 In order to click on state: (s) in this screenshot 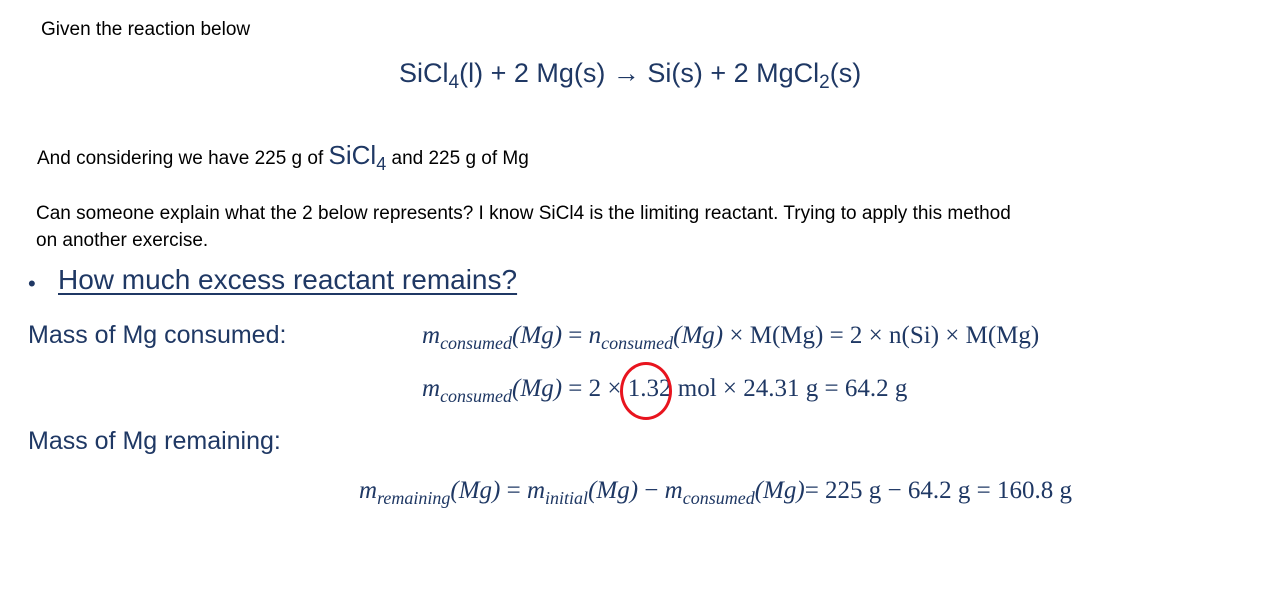, I will do `click(845, 73)`.